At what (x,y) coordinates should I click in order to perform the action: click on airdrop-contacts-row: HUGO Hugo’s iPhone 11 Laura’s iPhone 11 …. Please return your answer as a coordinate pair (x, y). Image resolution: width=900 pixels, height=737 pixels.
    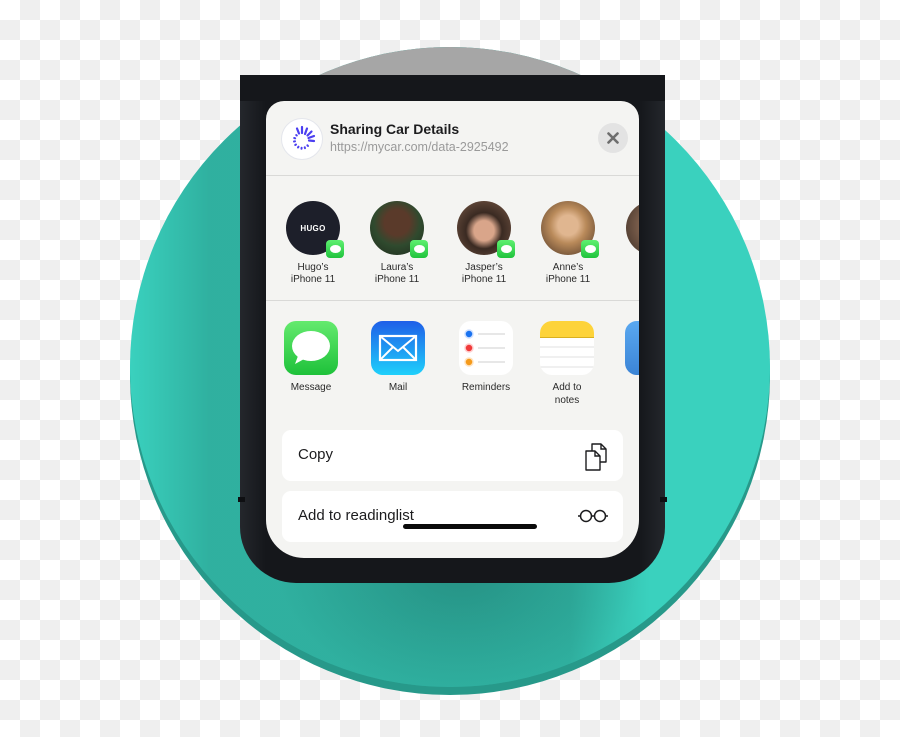
    Looking at the image, I should click on (452, 238).